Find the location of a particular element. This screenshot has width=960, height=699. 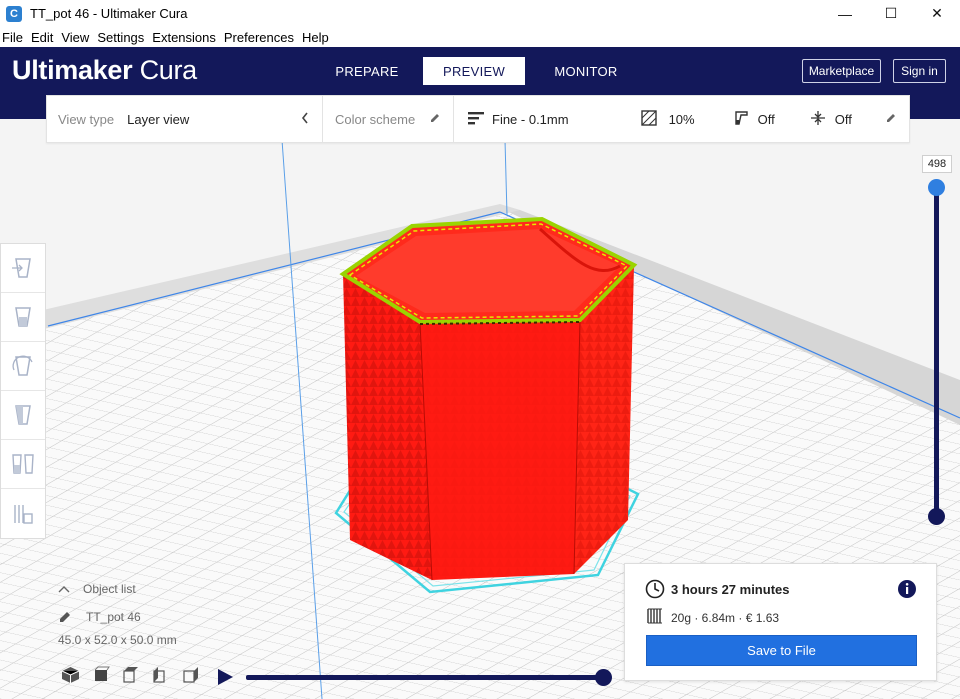

view-3d-icon is located at coordinates (70, 675).